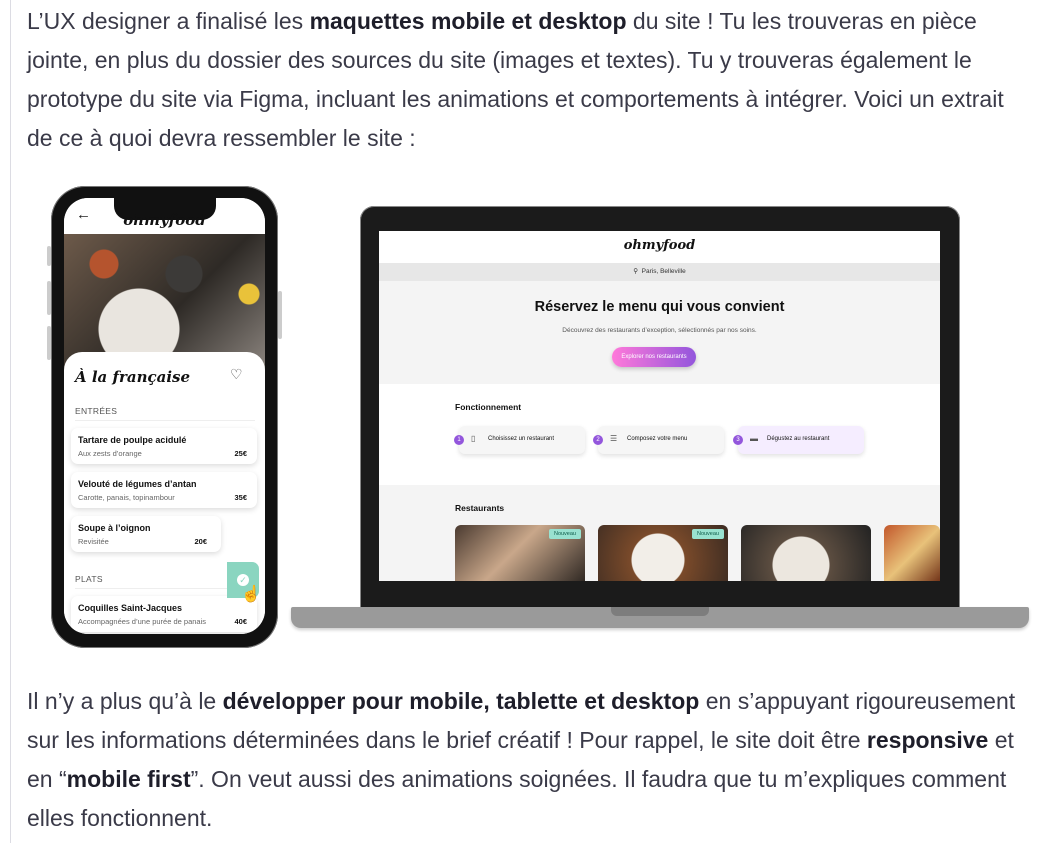 The width and height of the screenshot is (1050, 843). What do you see at coordinates (93, 541) in the screenshot?
I see `dish-desc: Revisitée` at bounding box center [93, 541].